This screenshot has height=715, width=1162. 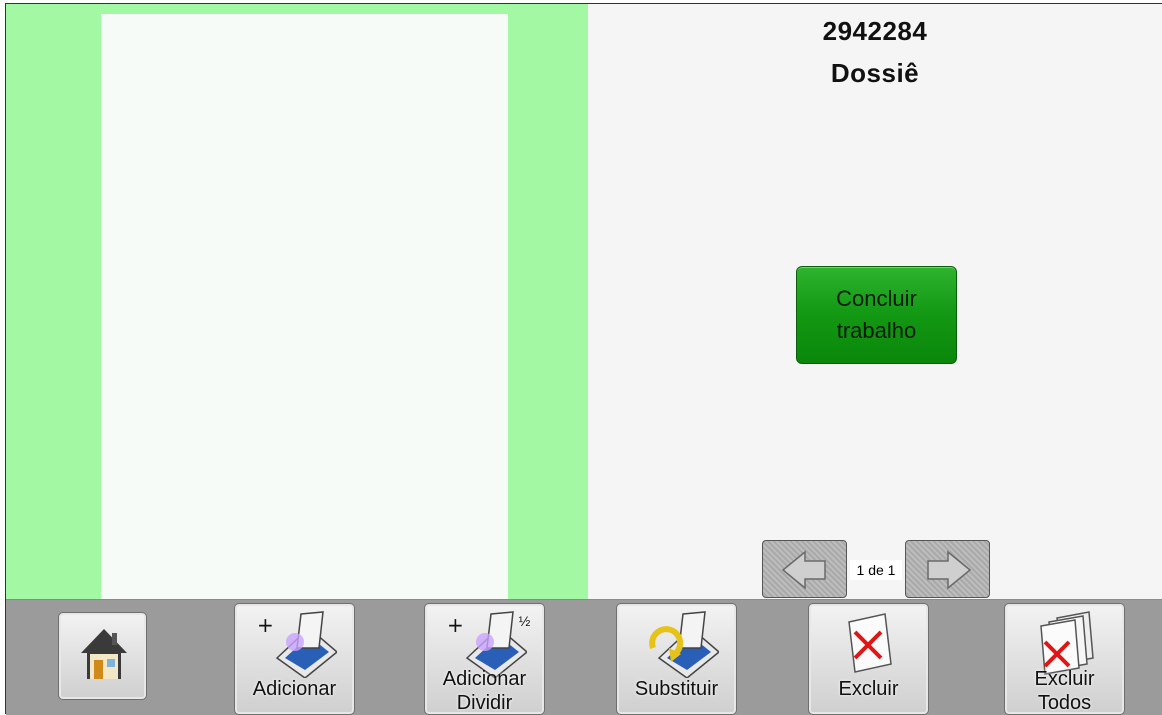 I want to click on previous-page-button, so click(x=804, y=569).